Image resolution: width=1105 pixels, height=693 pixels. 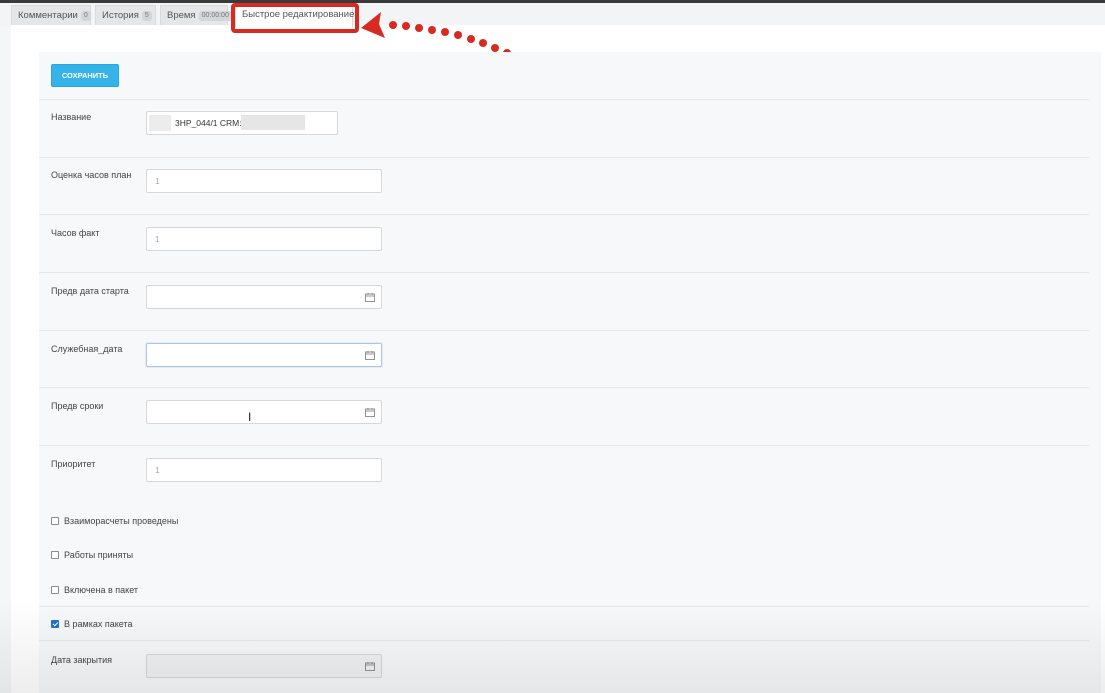 What do you see at coordinates (208, 123) in the screenshot?
I see `name-value: 3HP_044/1 CRM:` at bounding box center [208, 123].